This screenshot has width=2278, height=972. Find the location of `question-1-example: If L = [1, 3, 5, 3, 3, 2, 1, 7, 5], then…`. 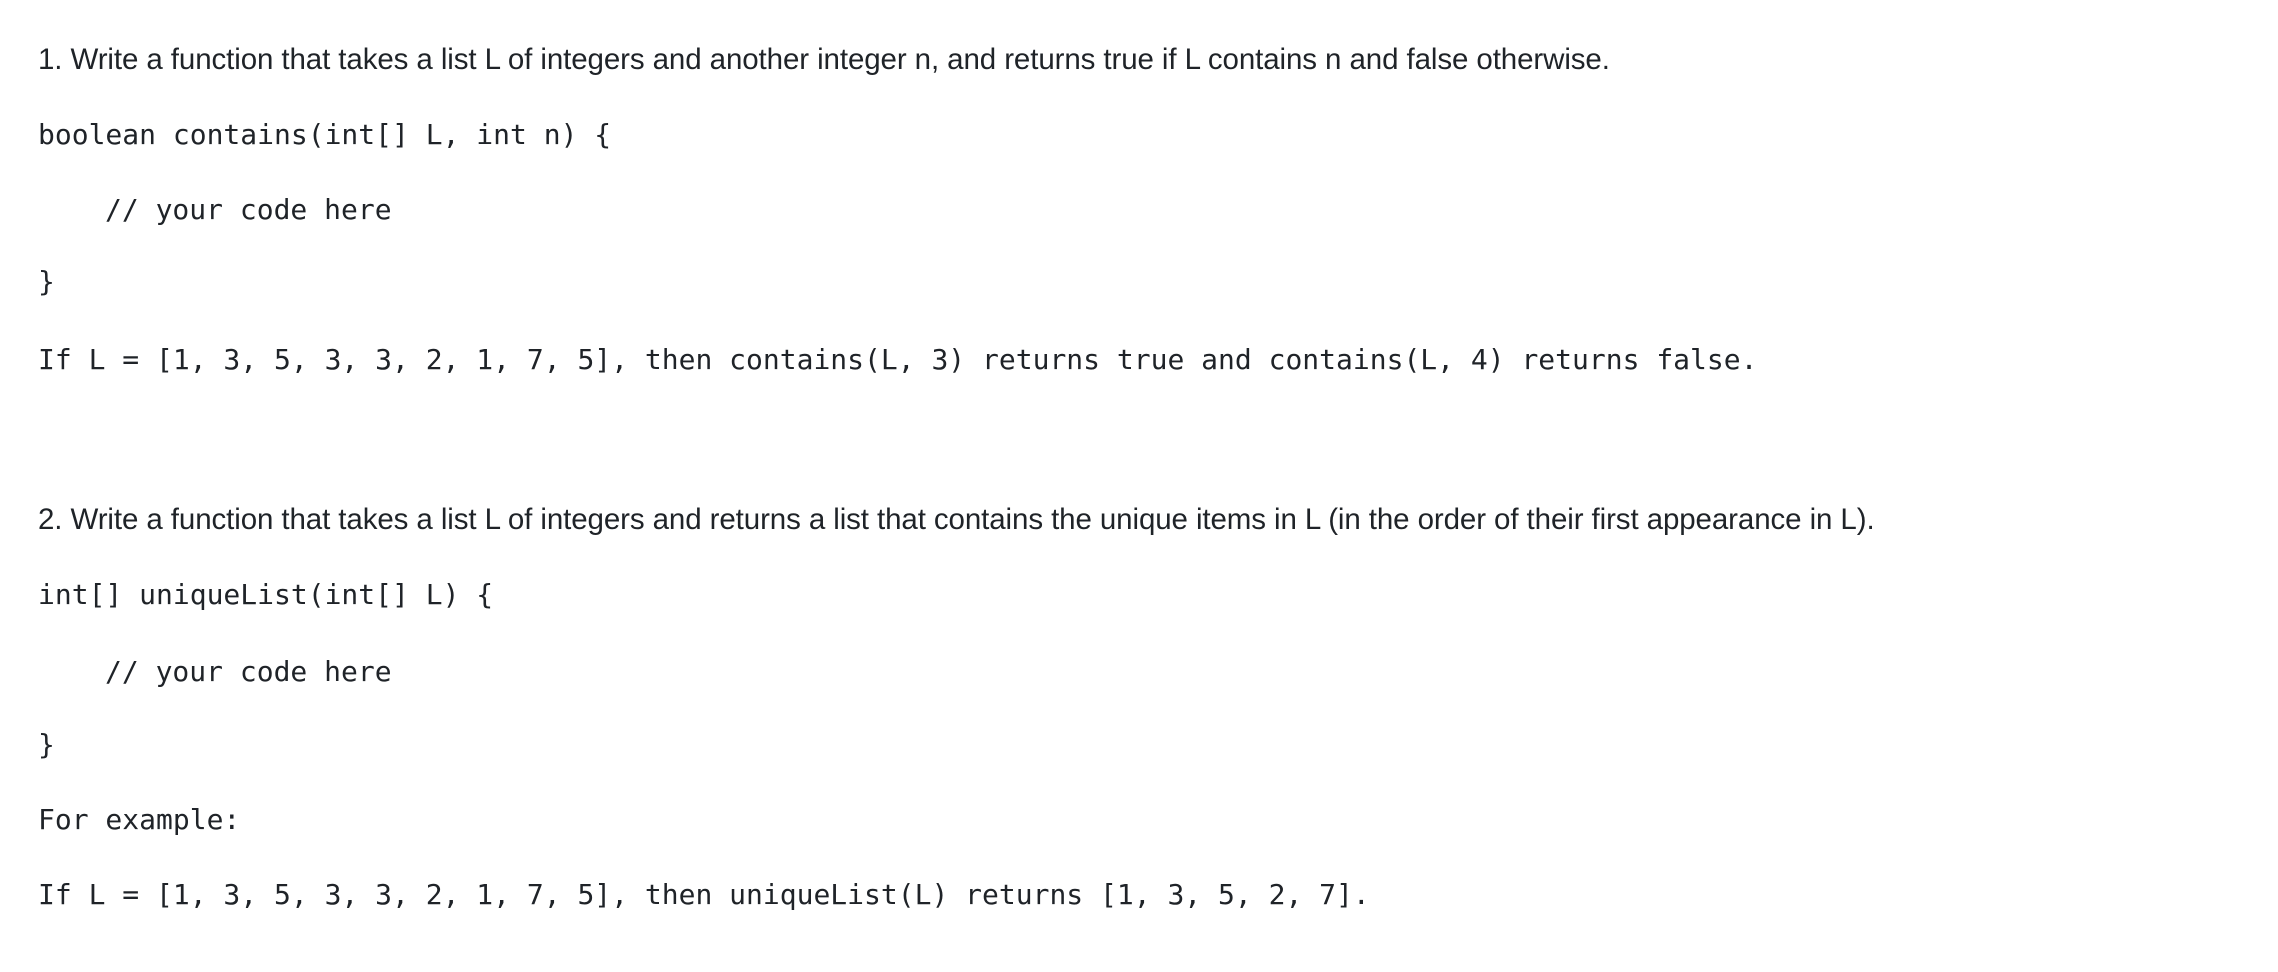

question-1-example: If L = [1, 3, 5, 3, 3, 2, 1, 7, 5], then… is located at coordinates (898, 359).